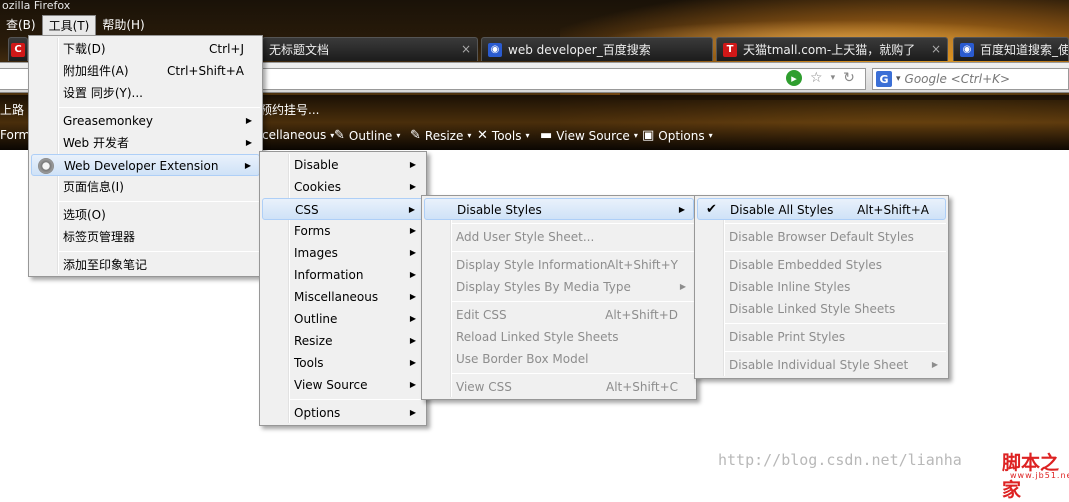  What do you see at coordinates (589, 135) in the screenshot?
I see `wd-toolbar-view-source: ▬ View Source ▾` at bounding box center [589, 135].